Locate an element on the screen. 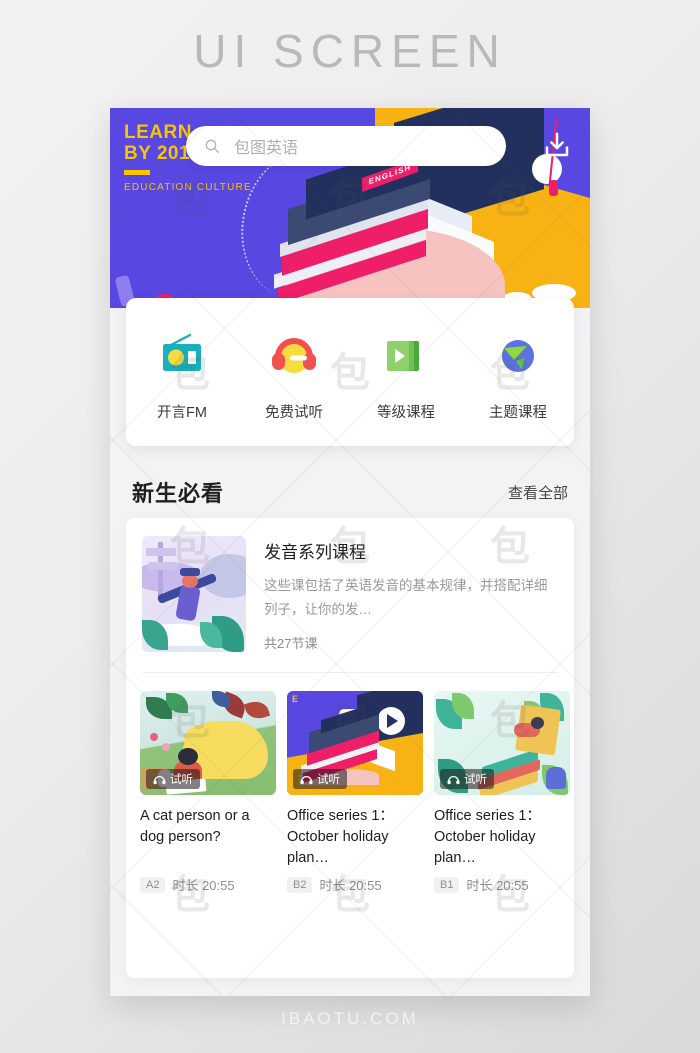 This screenshot has width=700, height=1053. quick-links-card: 开言FM 免费试听 等级课程 主题课程 is located at coordinates (350, 372).